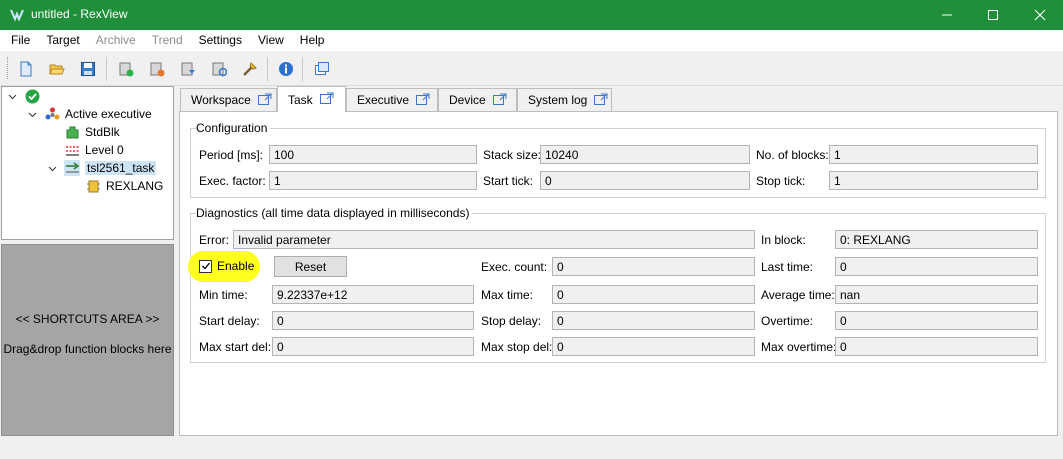  I want to click on tab-label: Device, so click(467, 100).